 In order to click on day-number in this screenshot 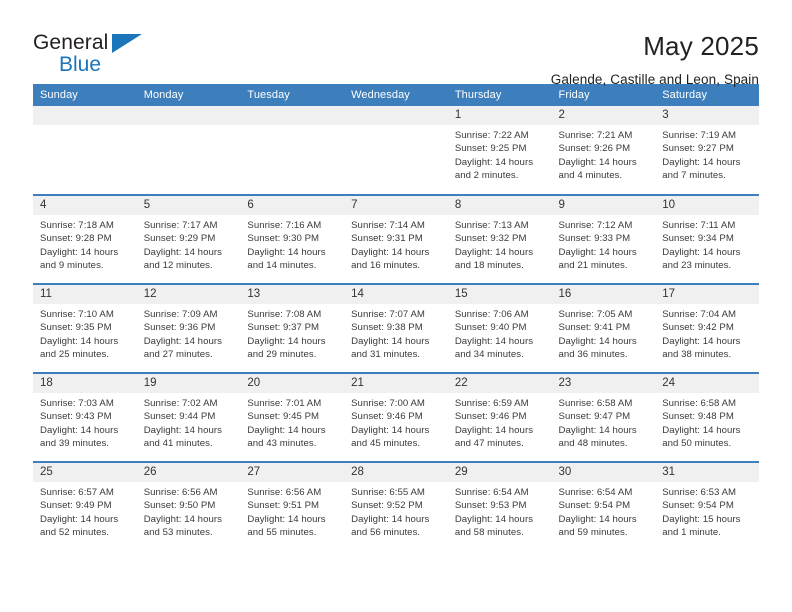, I will do `click(396, 115)`.